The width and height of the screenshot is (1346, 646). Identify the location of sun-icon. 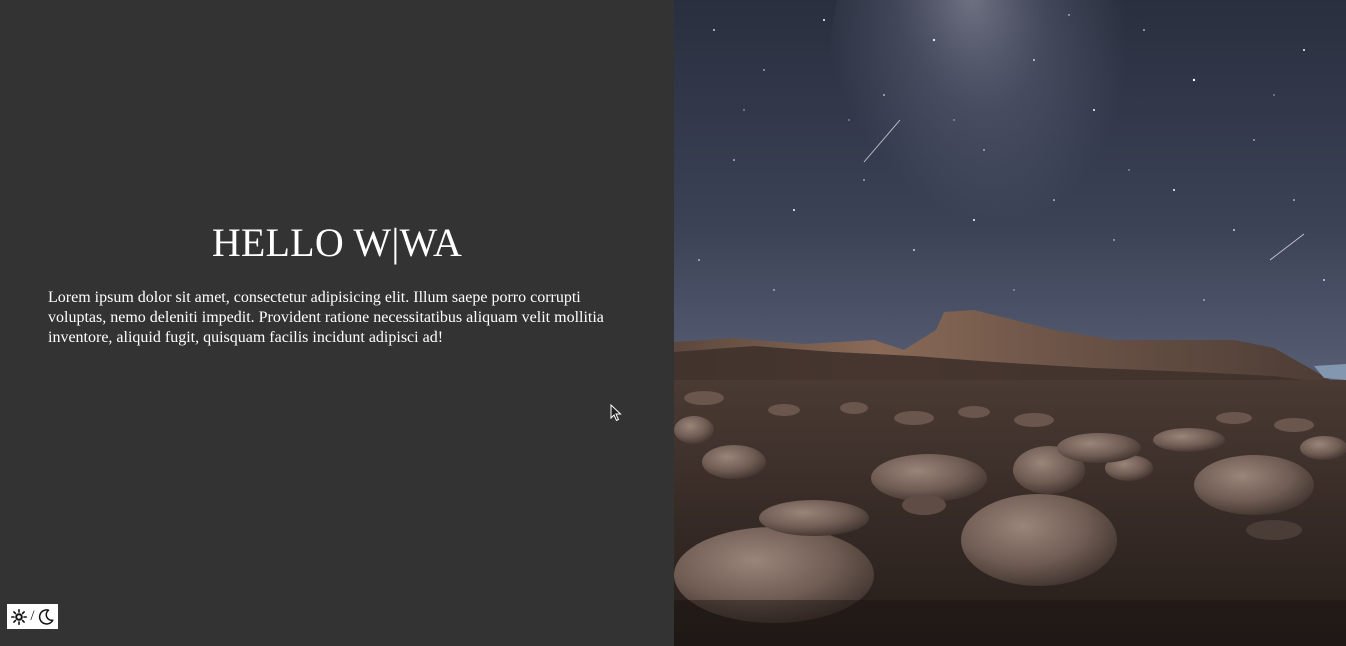
(19, 616).